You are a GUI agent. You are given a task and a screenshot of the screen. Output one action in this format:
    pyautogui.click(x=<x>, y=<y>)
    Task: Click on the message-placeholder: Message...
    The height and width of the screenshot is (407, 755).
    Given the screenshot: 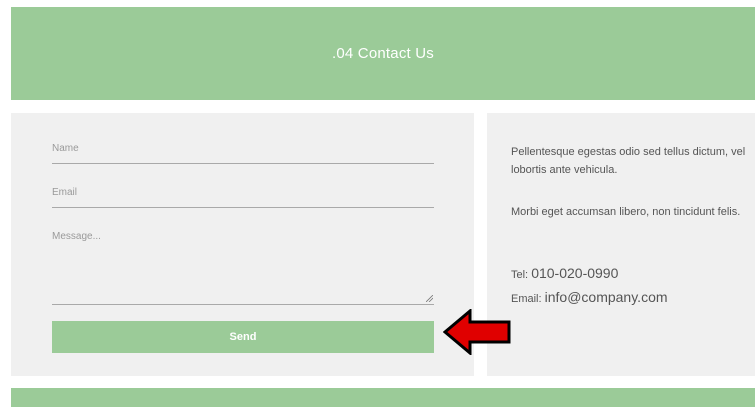 What is the action you would take?
    pyautogui.click(x=76, y=236)
    